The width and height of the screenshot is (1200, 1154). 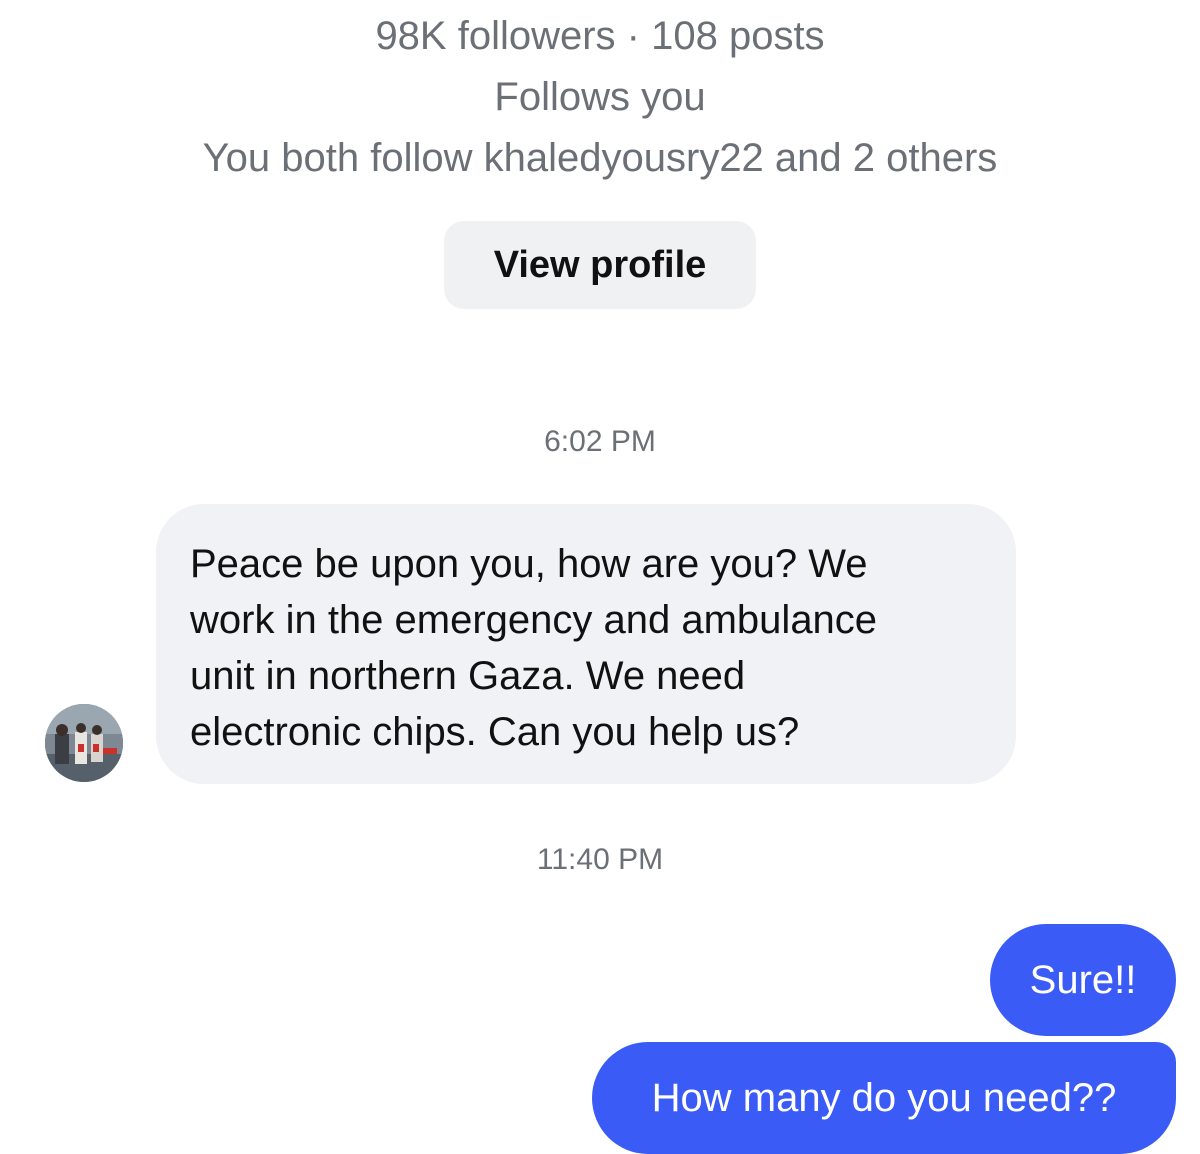 What do you see at coordinates (600, 97) in the screenshot?
I see `follows-you-label: Follows you` at bounding box center [600, 97].